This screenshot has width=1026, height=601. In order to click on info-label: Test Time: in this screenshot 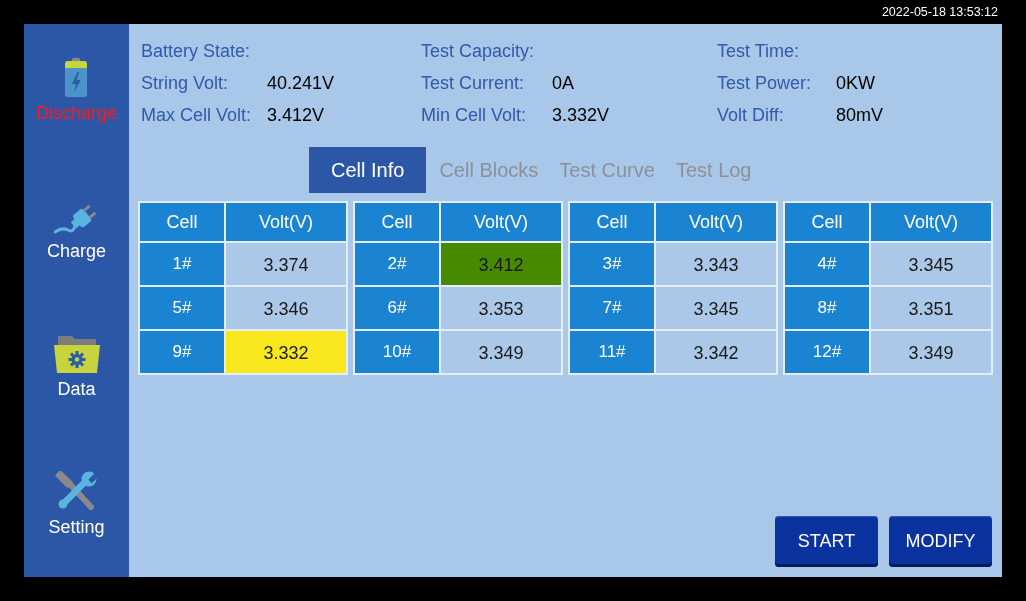, I will do `click(759, 51)`.